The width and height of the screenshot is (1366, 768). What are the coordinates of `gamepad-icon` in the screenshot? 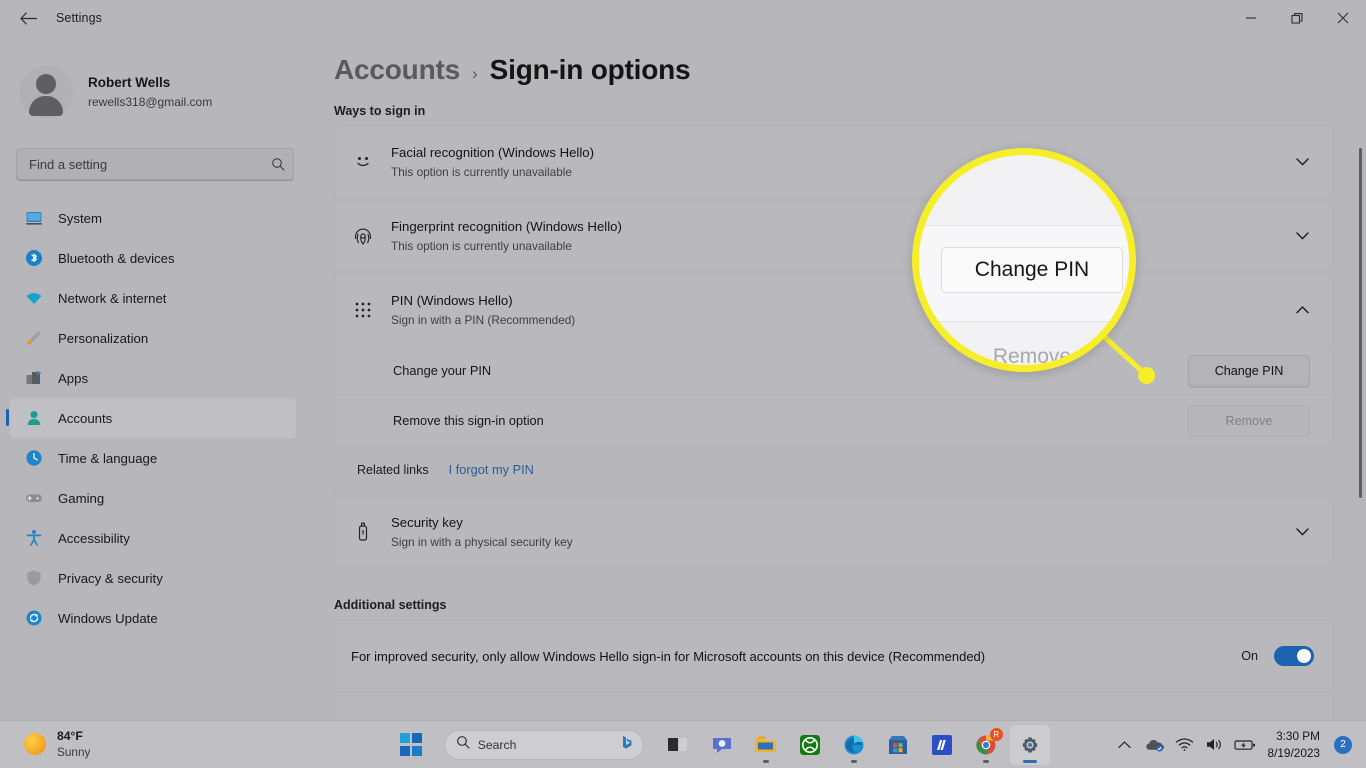 It's located at (34, 498).